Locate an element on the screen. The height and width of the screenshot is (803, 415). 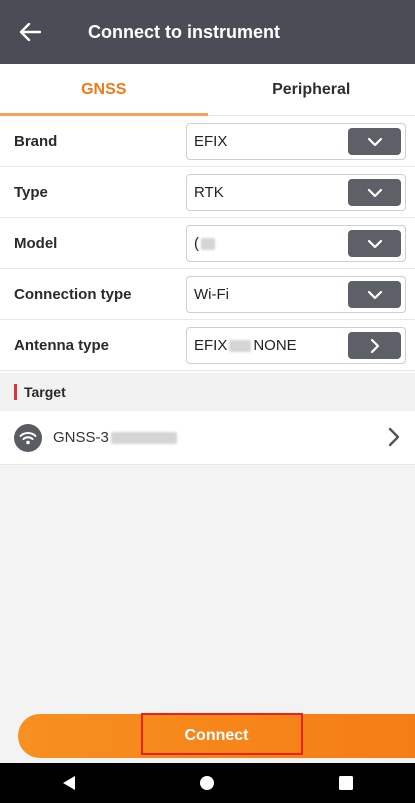
antenna-type-select: EFIX NONE is located at coordinates (296, 345).